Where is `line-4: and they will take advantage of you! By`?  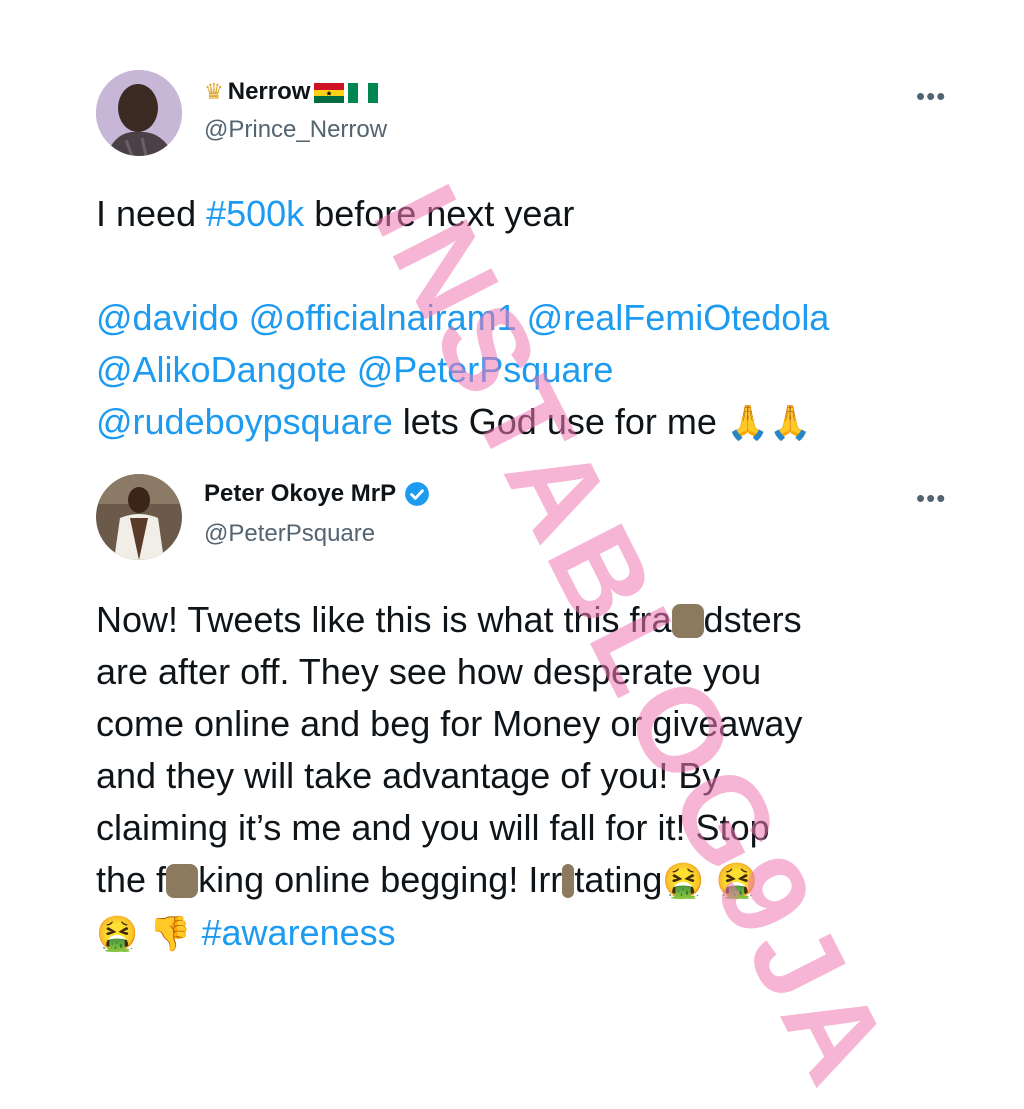 line-4: and they will take advantage of you! By is located at coordinates (408, 775).